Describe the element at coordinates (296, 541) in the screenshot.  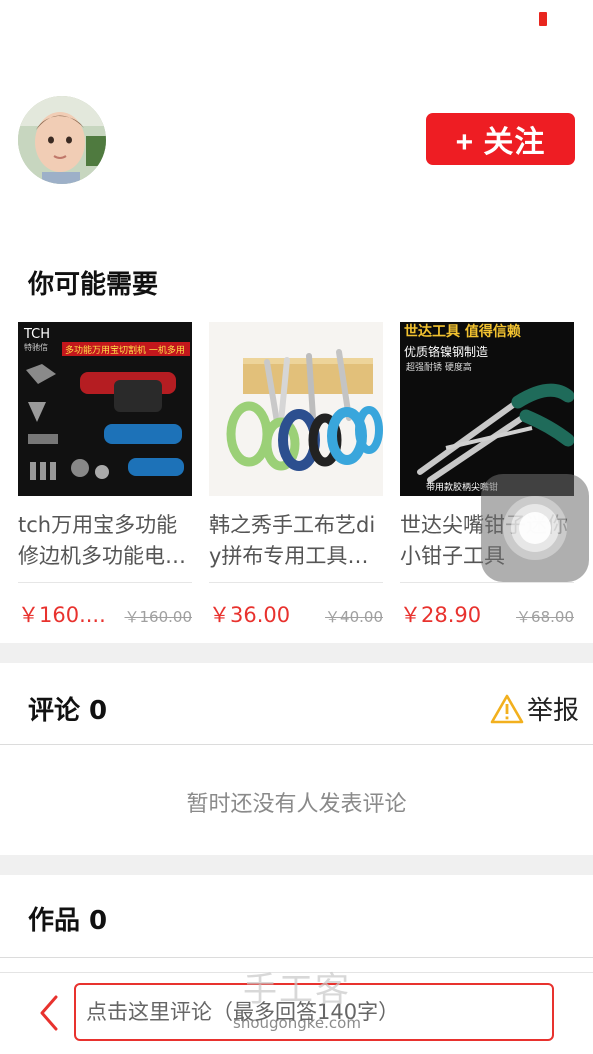
I see `product-name: 韩之秀手工布艺diy拼布专用工具剪刀` at that location.